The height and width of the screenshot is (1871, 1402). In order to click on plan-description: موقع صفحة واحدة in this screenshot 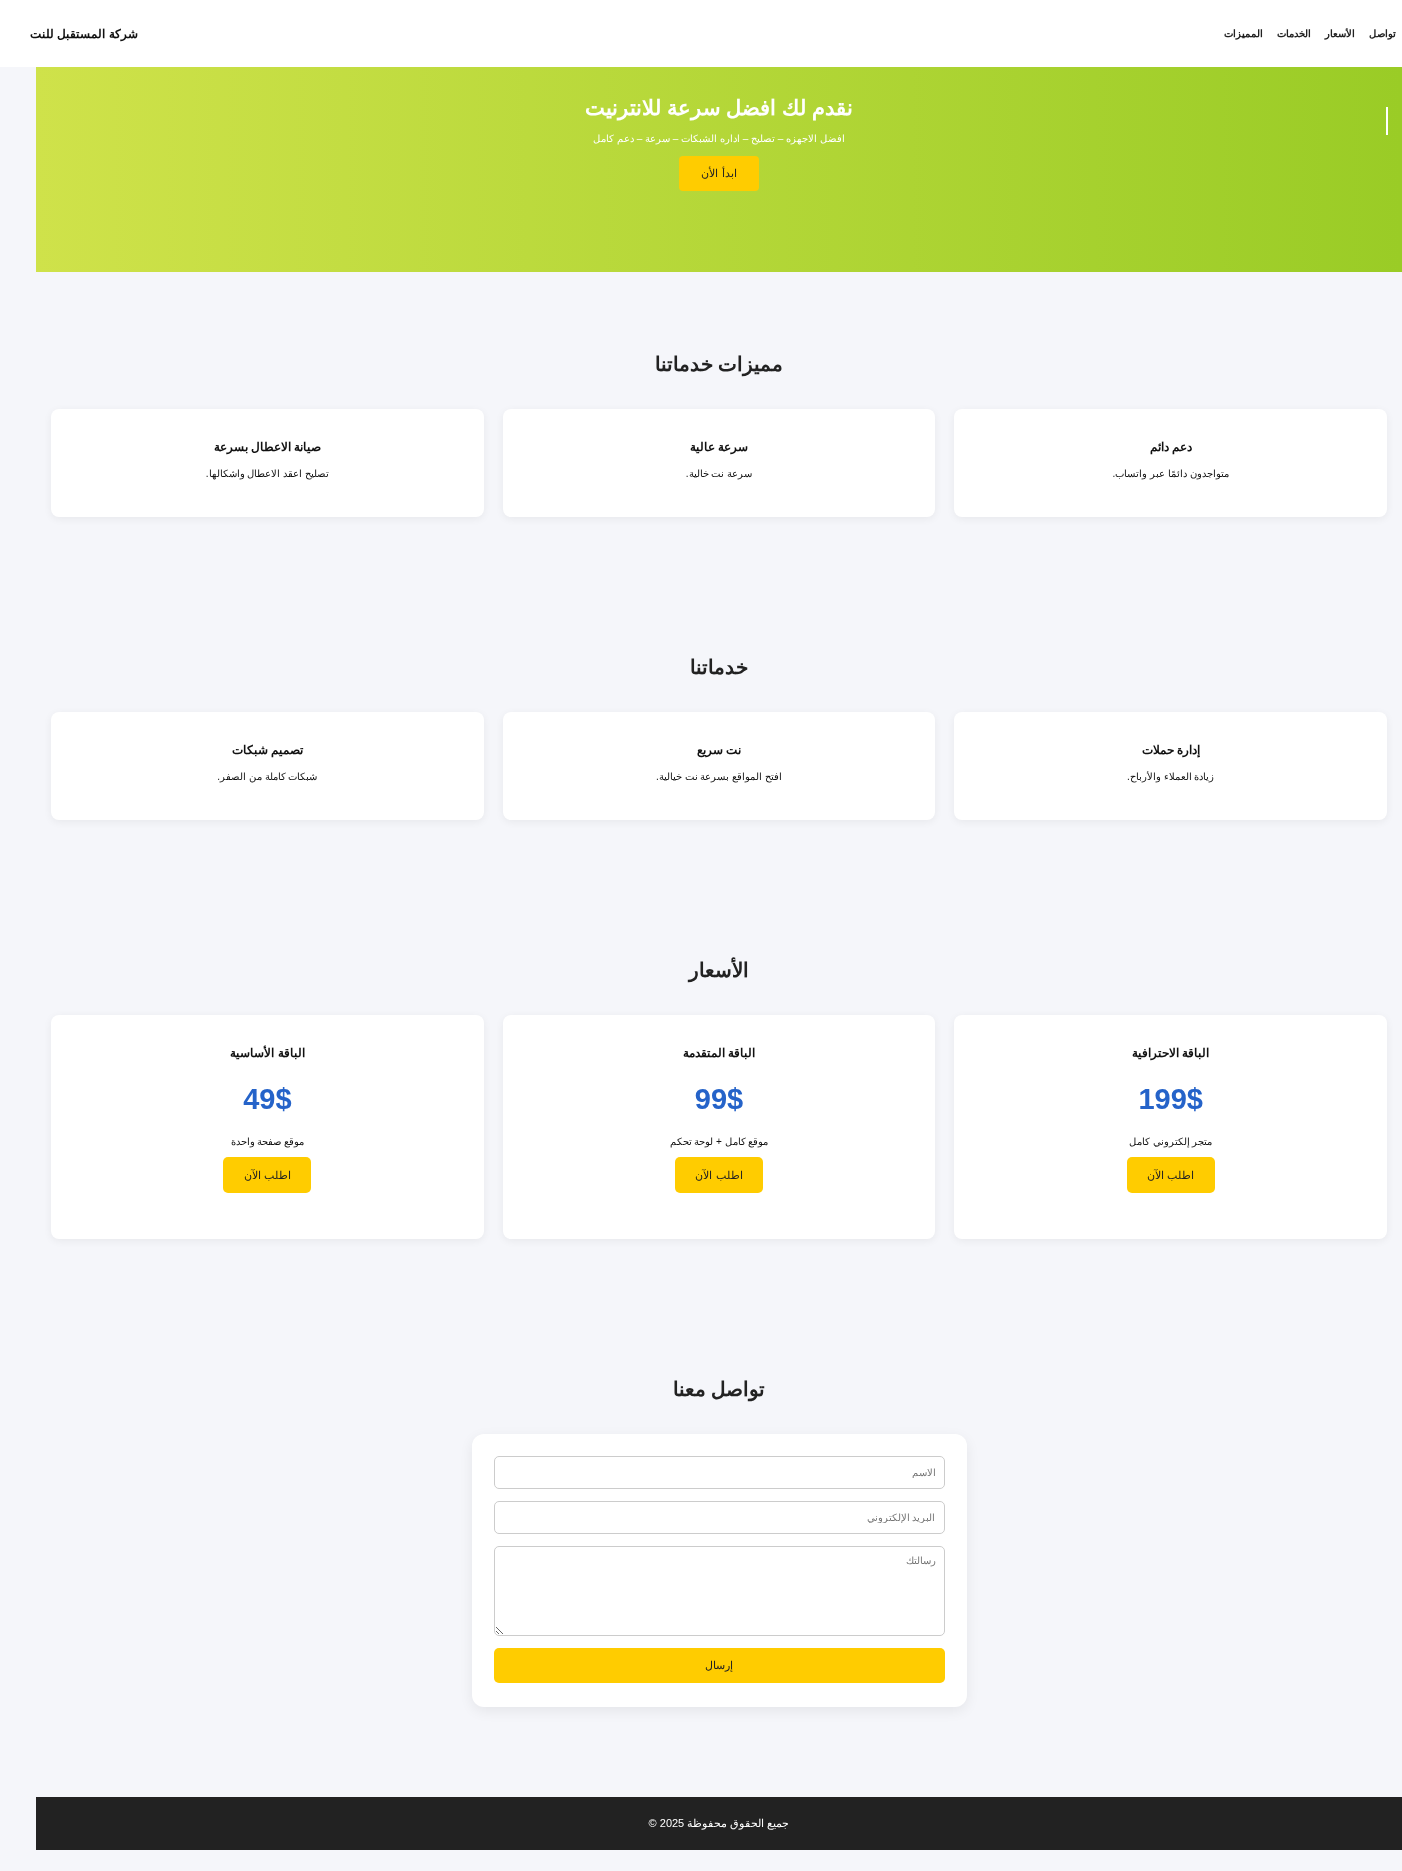, I will do `click(267, 1142)`.